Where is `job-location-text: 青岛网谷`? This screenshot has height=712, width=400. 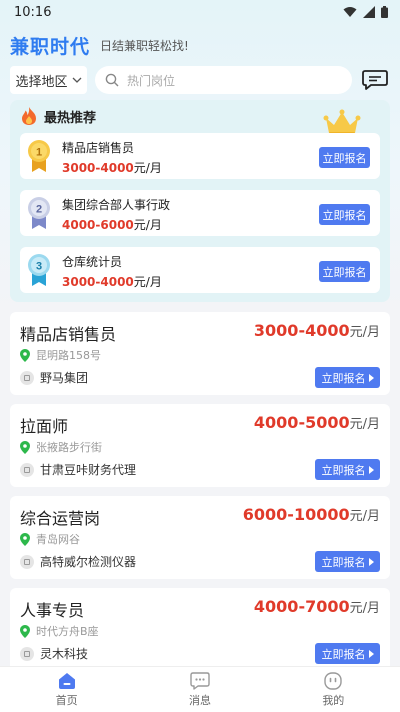 job-location-text: 青岛网谷 is located at coordinates (58, 539).